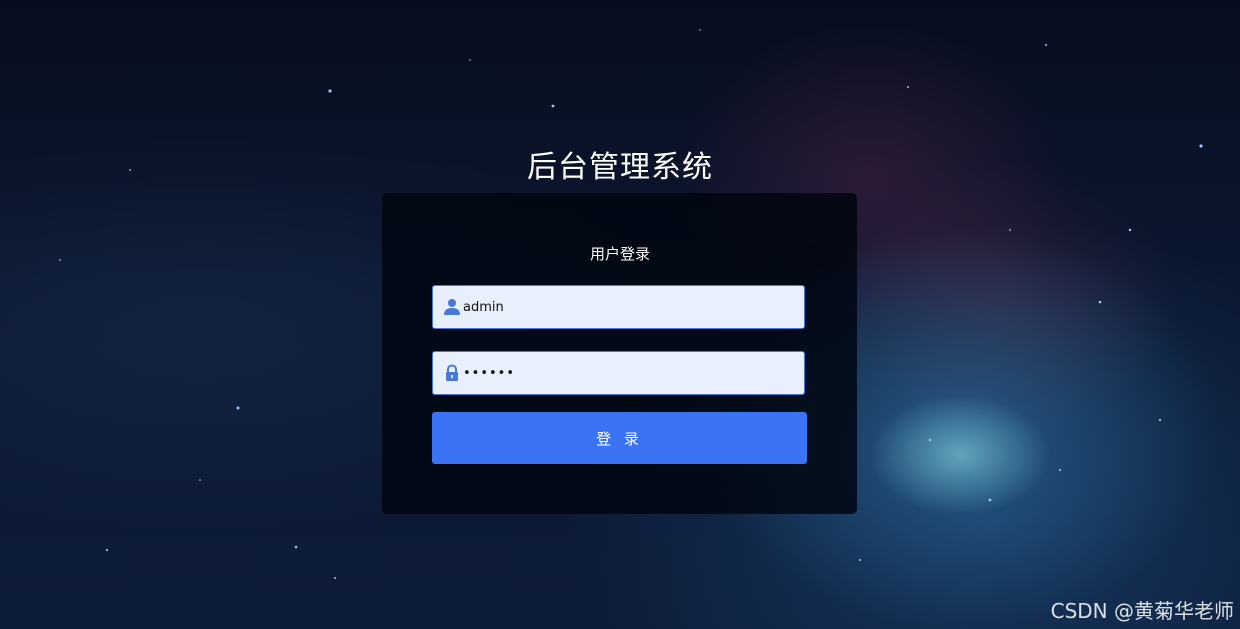  I want to click on login-button: 登 录, so click(619, 438).